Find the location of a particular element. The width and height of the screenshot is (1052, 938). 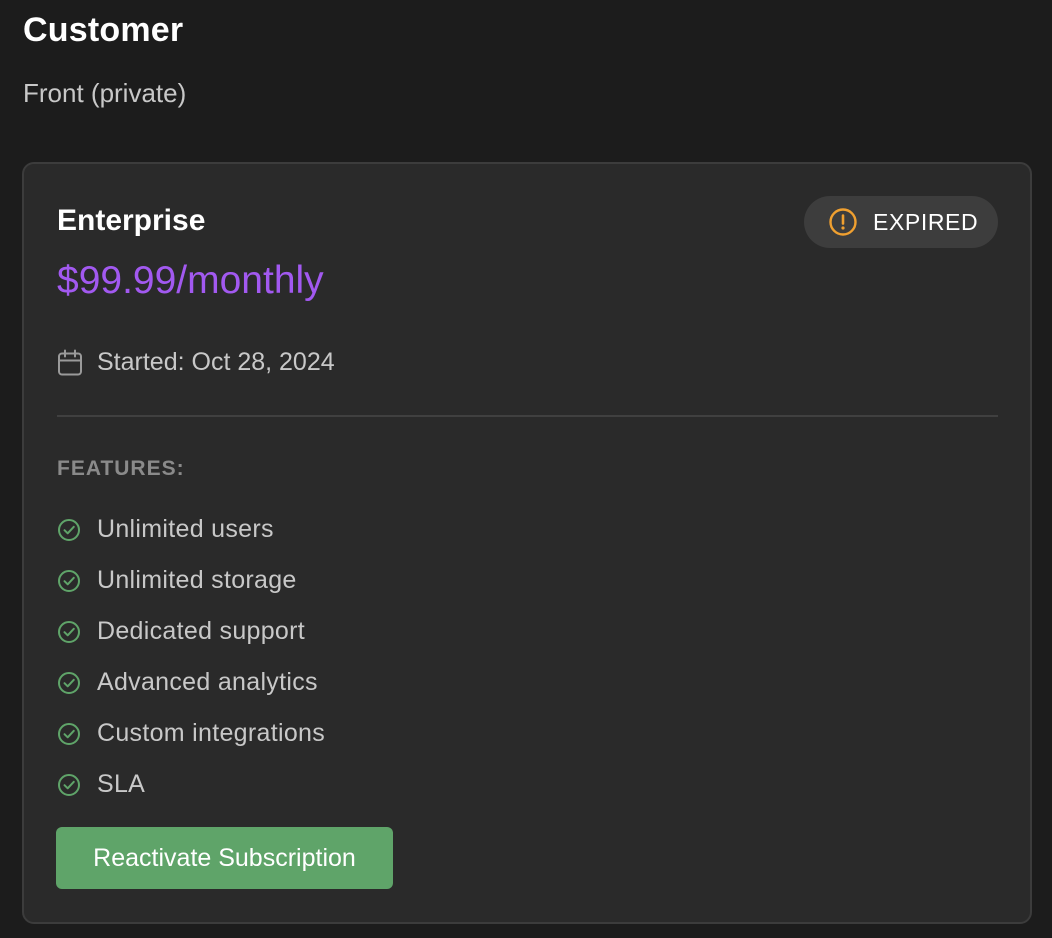

feature-item: Unlimited storage is located at coordinates (191, 580).